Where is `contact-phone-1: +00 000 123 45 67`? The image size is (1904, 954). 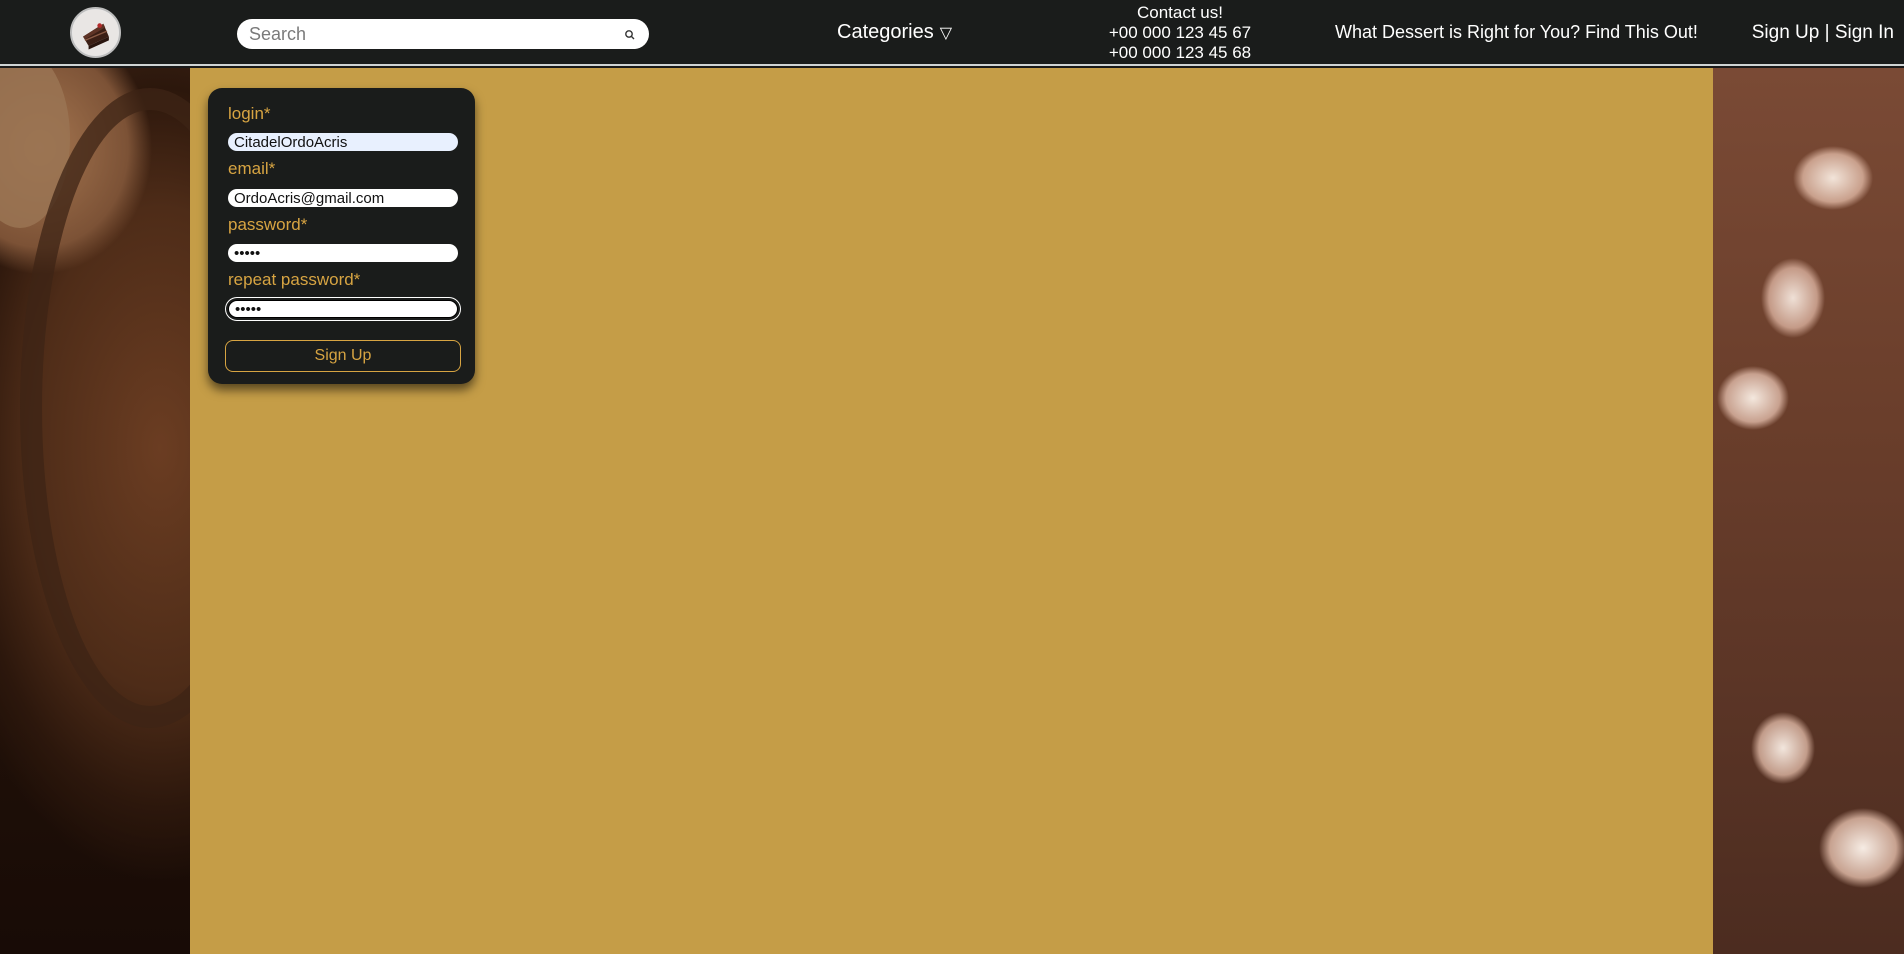
contact-phone-1: +00 000 123 45 67 is located at coordinates (1180, 32).